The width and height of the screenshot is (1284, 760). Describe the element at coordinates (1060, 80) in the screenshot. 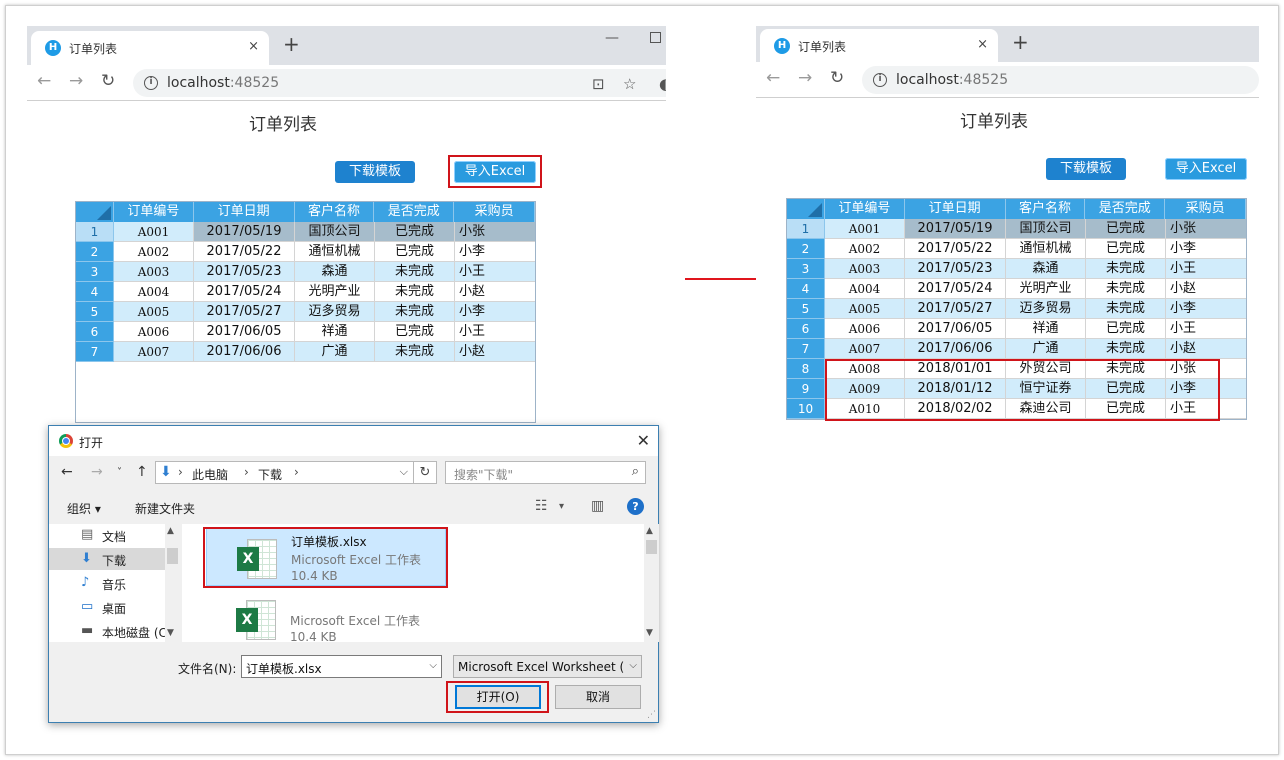

I see `address-bar: i localhost:48525` at that location.